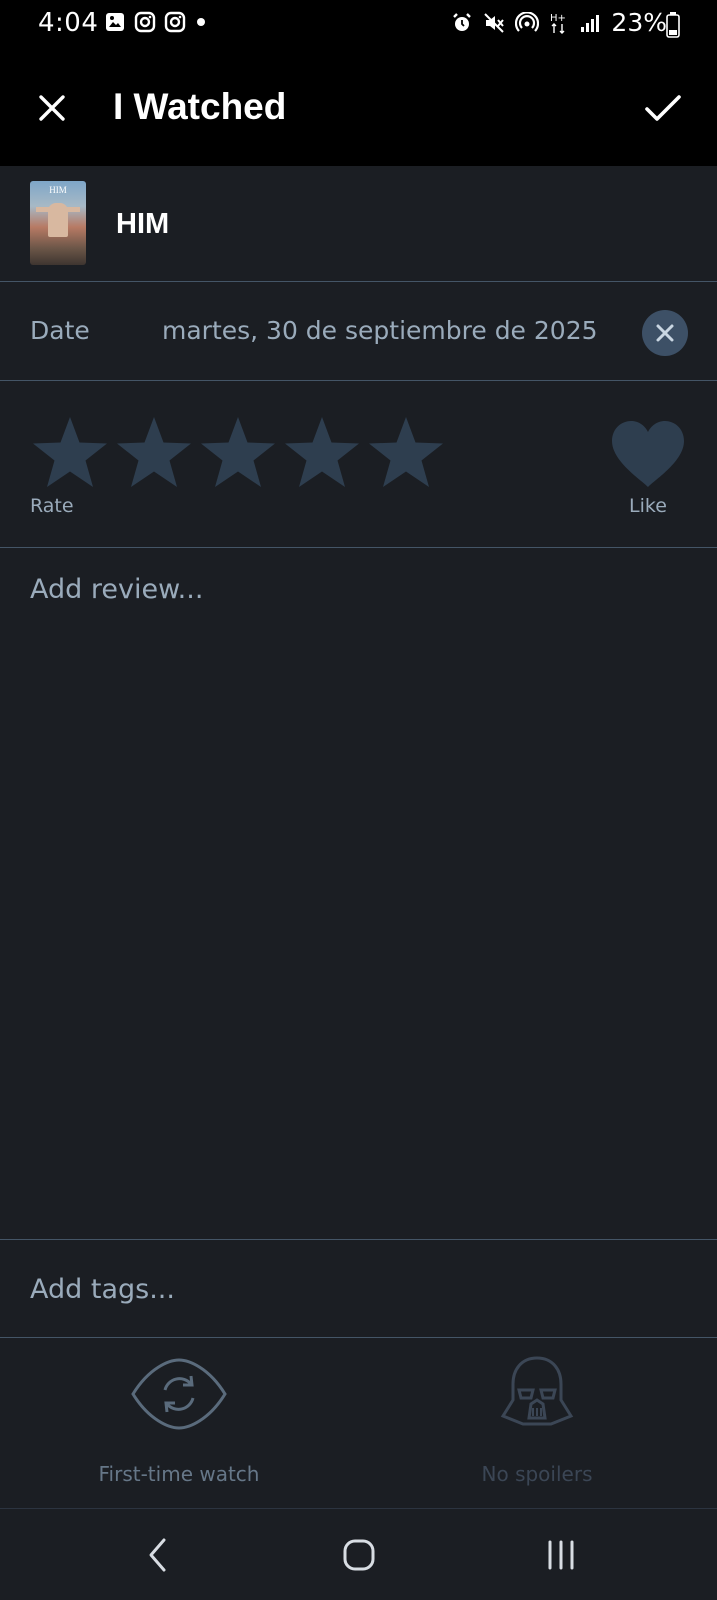 This screenshot has height=1600, width=717. What do you see at coordinates (58, 190) in the screenshot?
I see `poster-title: HIM` at bounding box center [58, 190].